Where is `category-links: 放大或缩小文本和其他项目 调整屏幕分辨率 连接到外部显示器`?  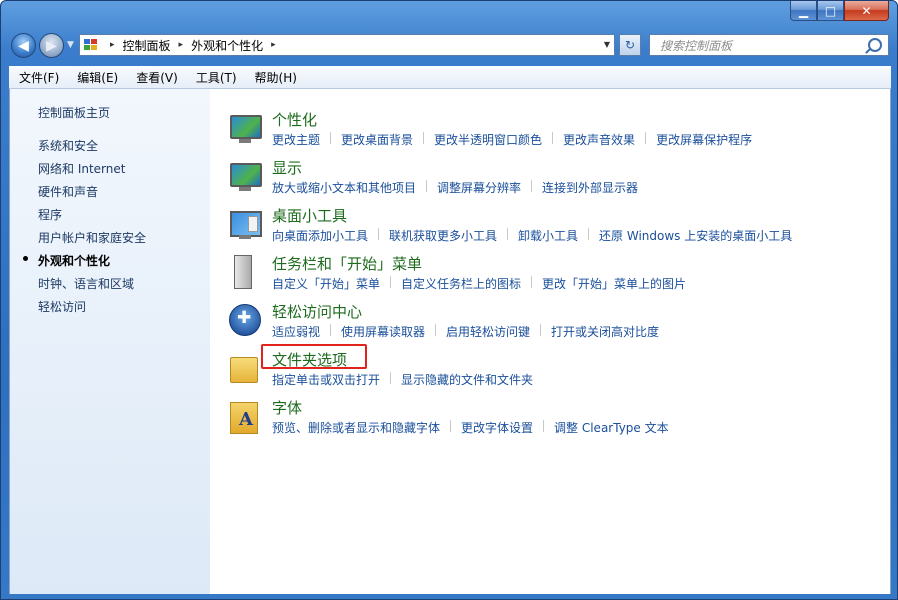 category-links: 放大或缩小文本和其他项目 调整屏幕分辨率 连接到外部显示器 is located at coordinates (455, 187).